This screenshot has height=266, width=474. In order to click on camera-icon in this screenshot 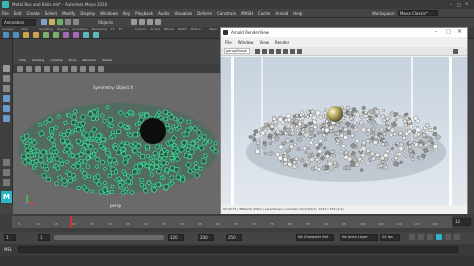, I will do `click(20, 69)`.